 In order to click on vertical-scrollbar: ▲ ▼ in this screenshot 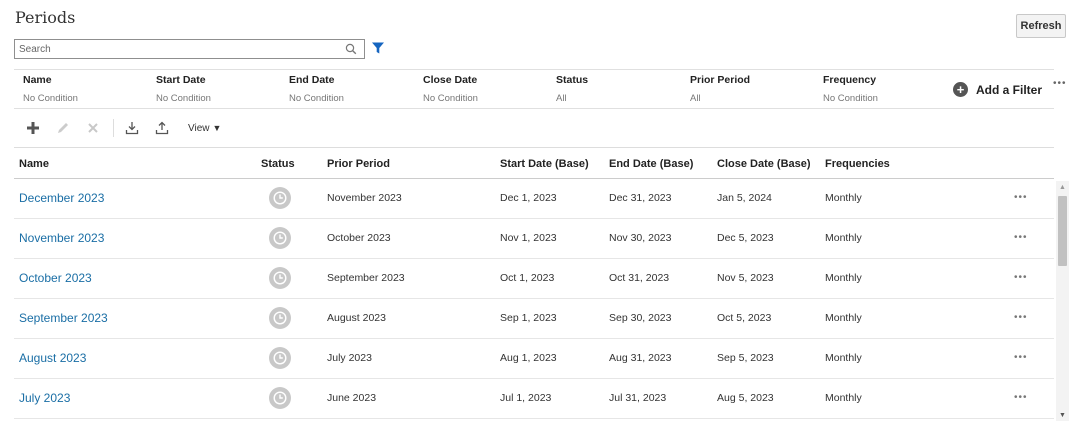, I will do `click(1062, 301)`.